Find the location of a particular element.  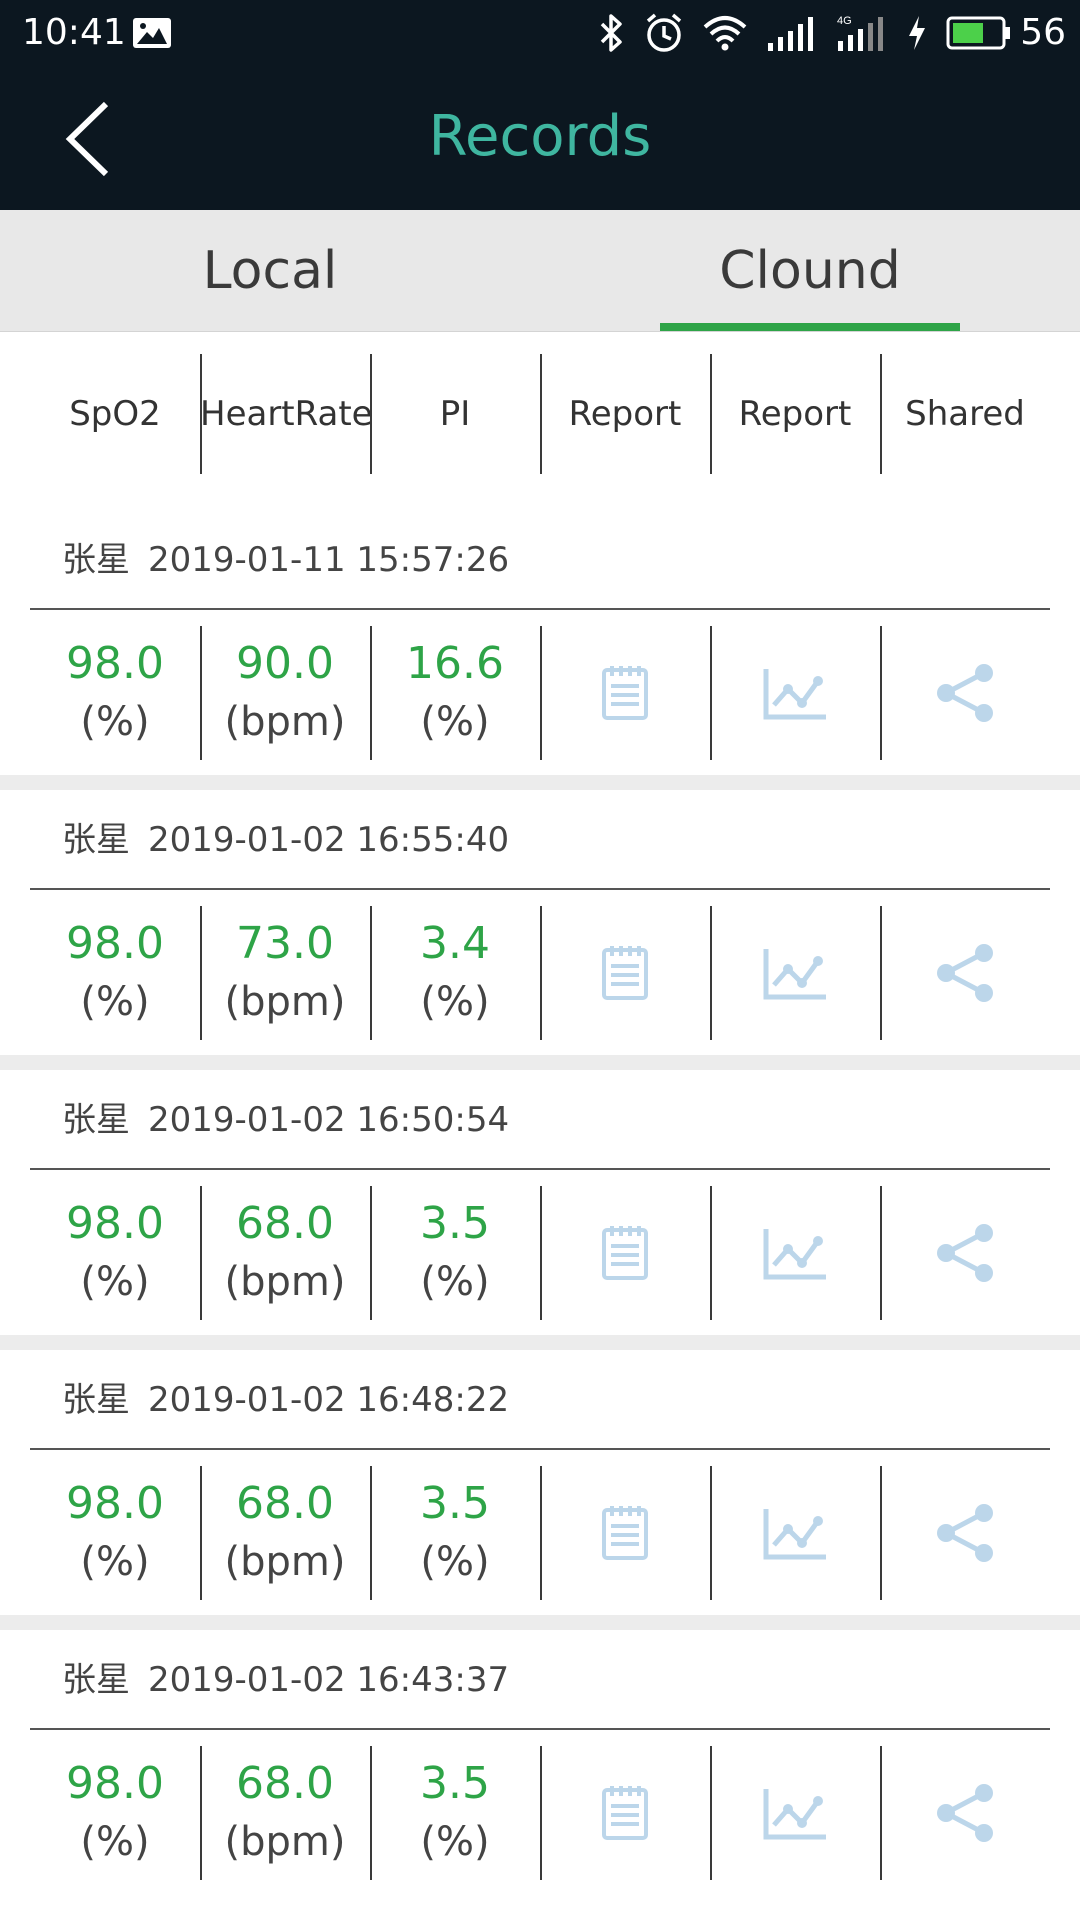

heartrate-value: 73.0 is located at coordinates (285, 943).